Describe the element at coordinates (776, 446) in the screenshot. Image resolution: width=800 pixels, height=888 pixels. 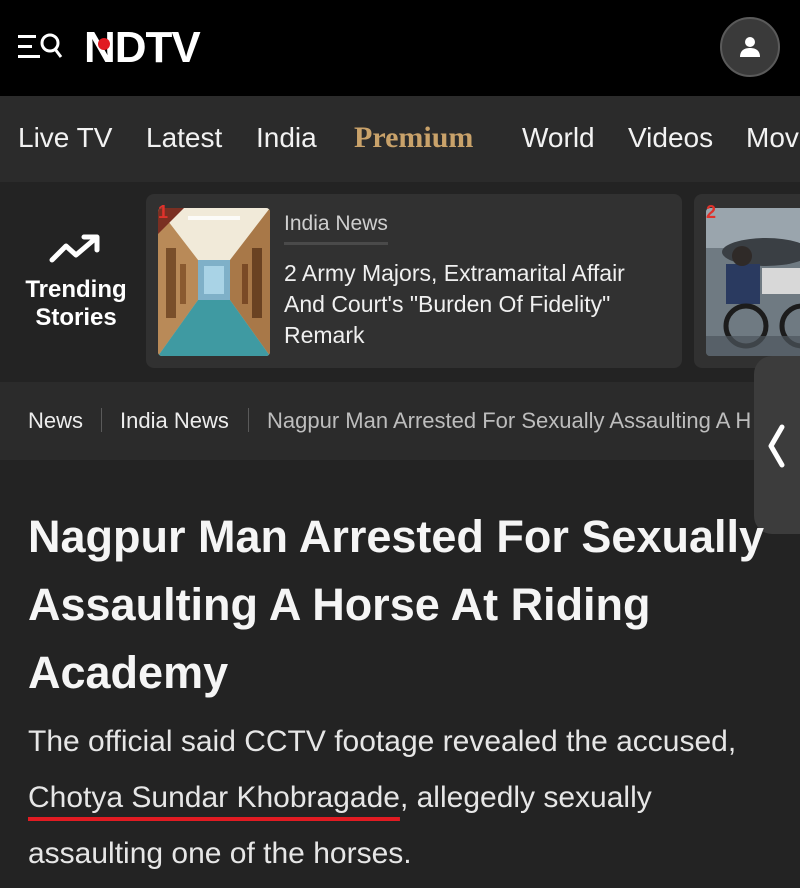
I see `chevron-left-icon` at that location.